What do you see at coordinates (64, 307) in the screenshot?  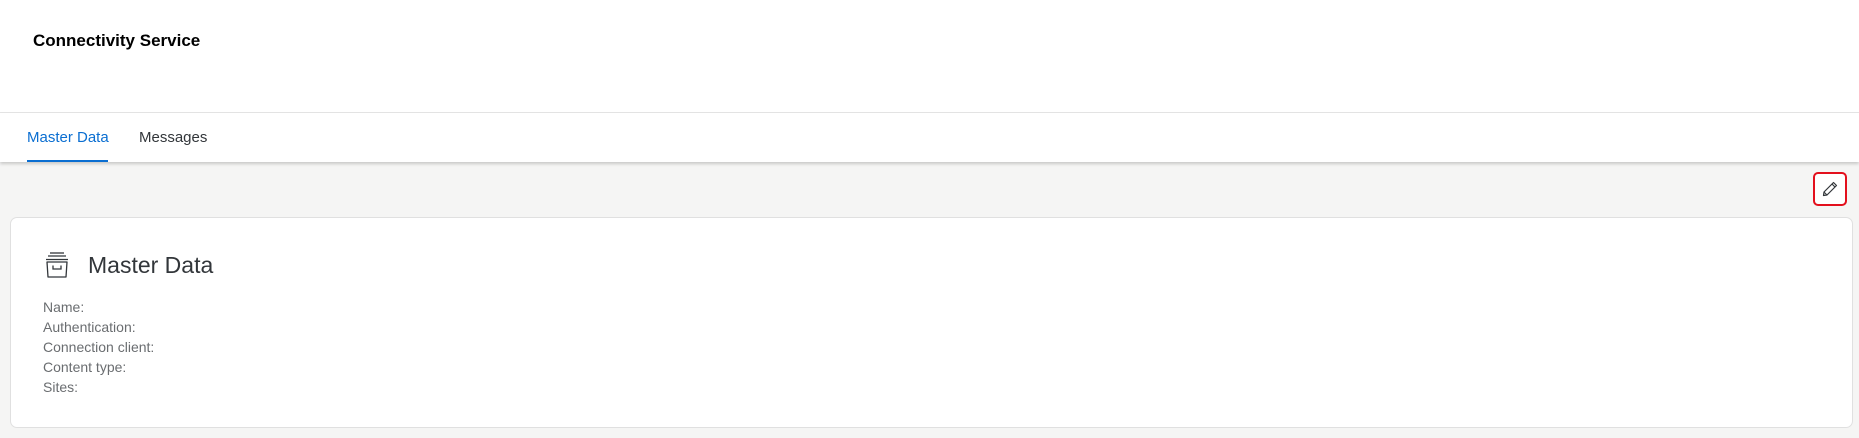 I see `field-label-name: Name:` at bounding box center [64, 307].